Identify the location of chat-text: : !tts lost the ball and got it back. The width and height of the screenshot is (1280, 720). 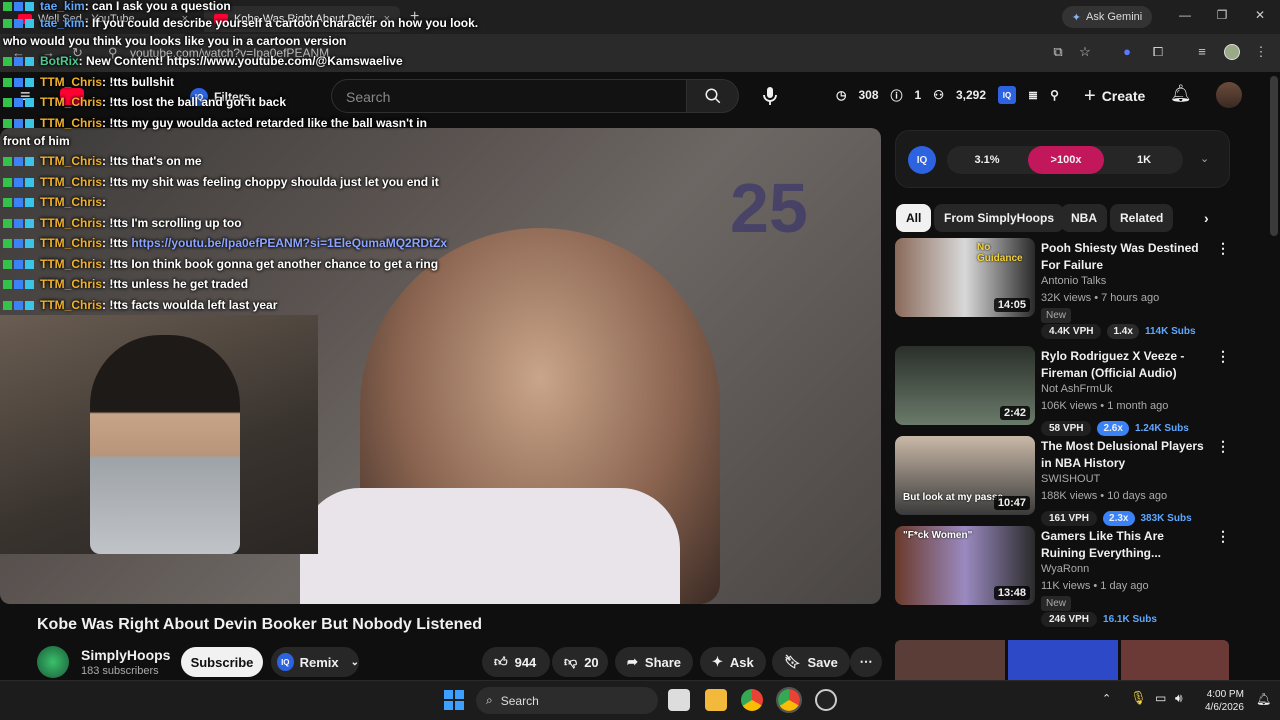
(194, 102).